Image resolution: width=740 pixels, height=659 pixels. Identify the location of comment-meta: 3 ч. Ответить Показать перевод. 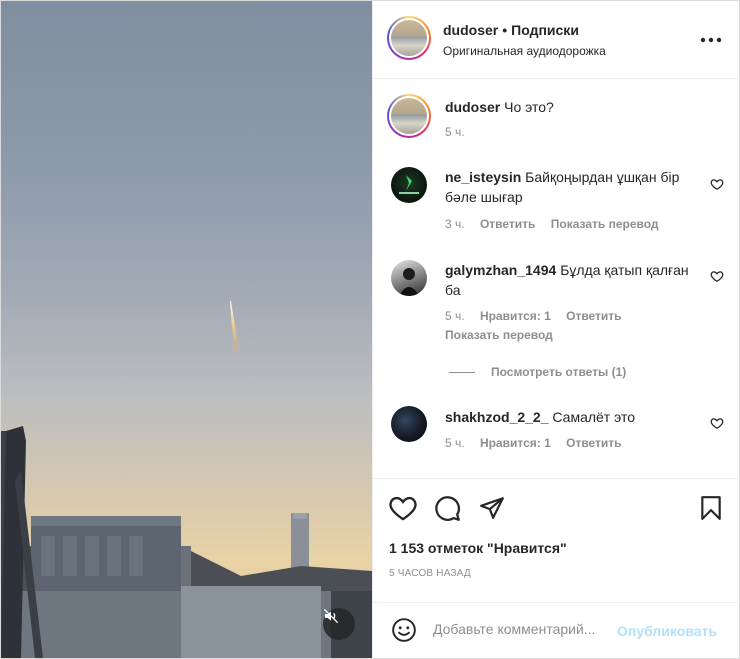
(558, 224).